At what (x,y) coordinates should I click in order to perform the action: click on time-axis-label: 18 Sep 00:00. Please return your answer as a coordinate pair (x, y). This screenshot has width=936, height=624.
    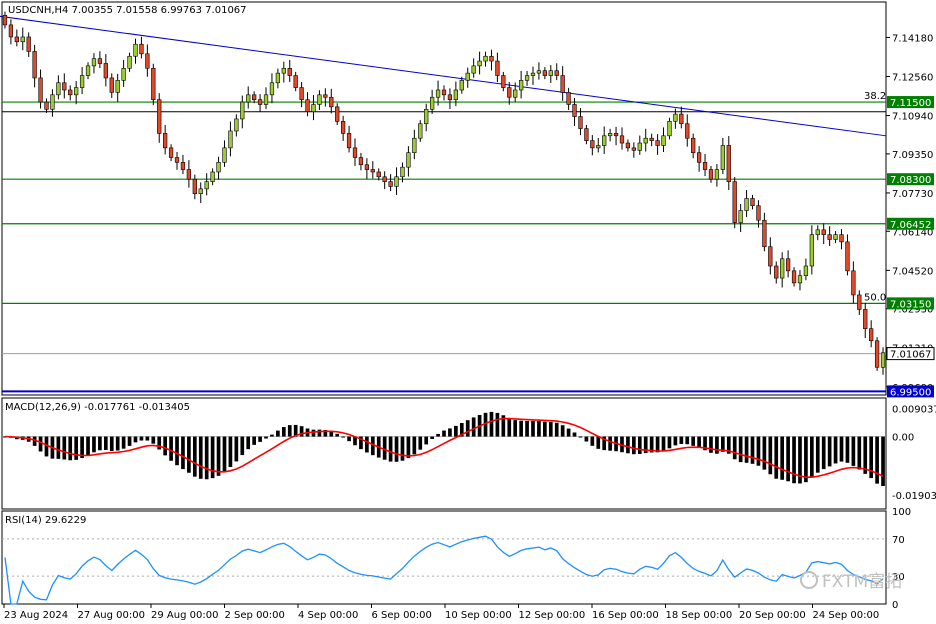
    Looking at the image, I should click on (699, 615).